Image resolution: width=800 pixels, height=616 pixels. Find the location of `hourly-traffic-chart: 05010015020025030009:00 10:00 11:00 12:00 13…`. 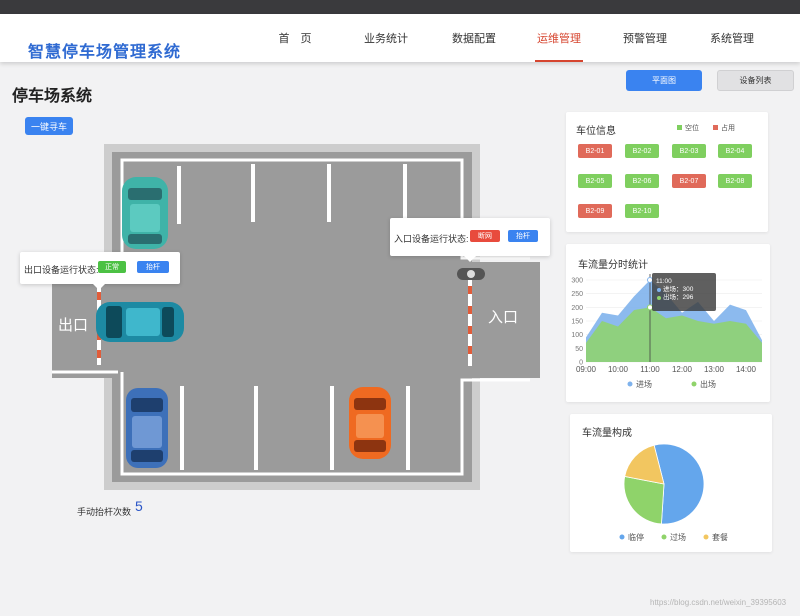

hourly-traffic-chart: 05010015020025030009:00 10:00 11:00 12:00 13… is located at coordinates (666, 331).